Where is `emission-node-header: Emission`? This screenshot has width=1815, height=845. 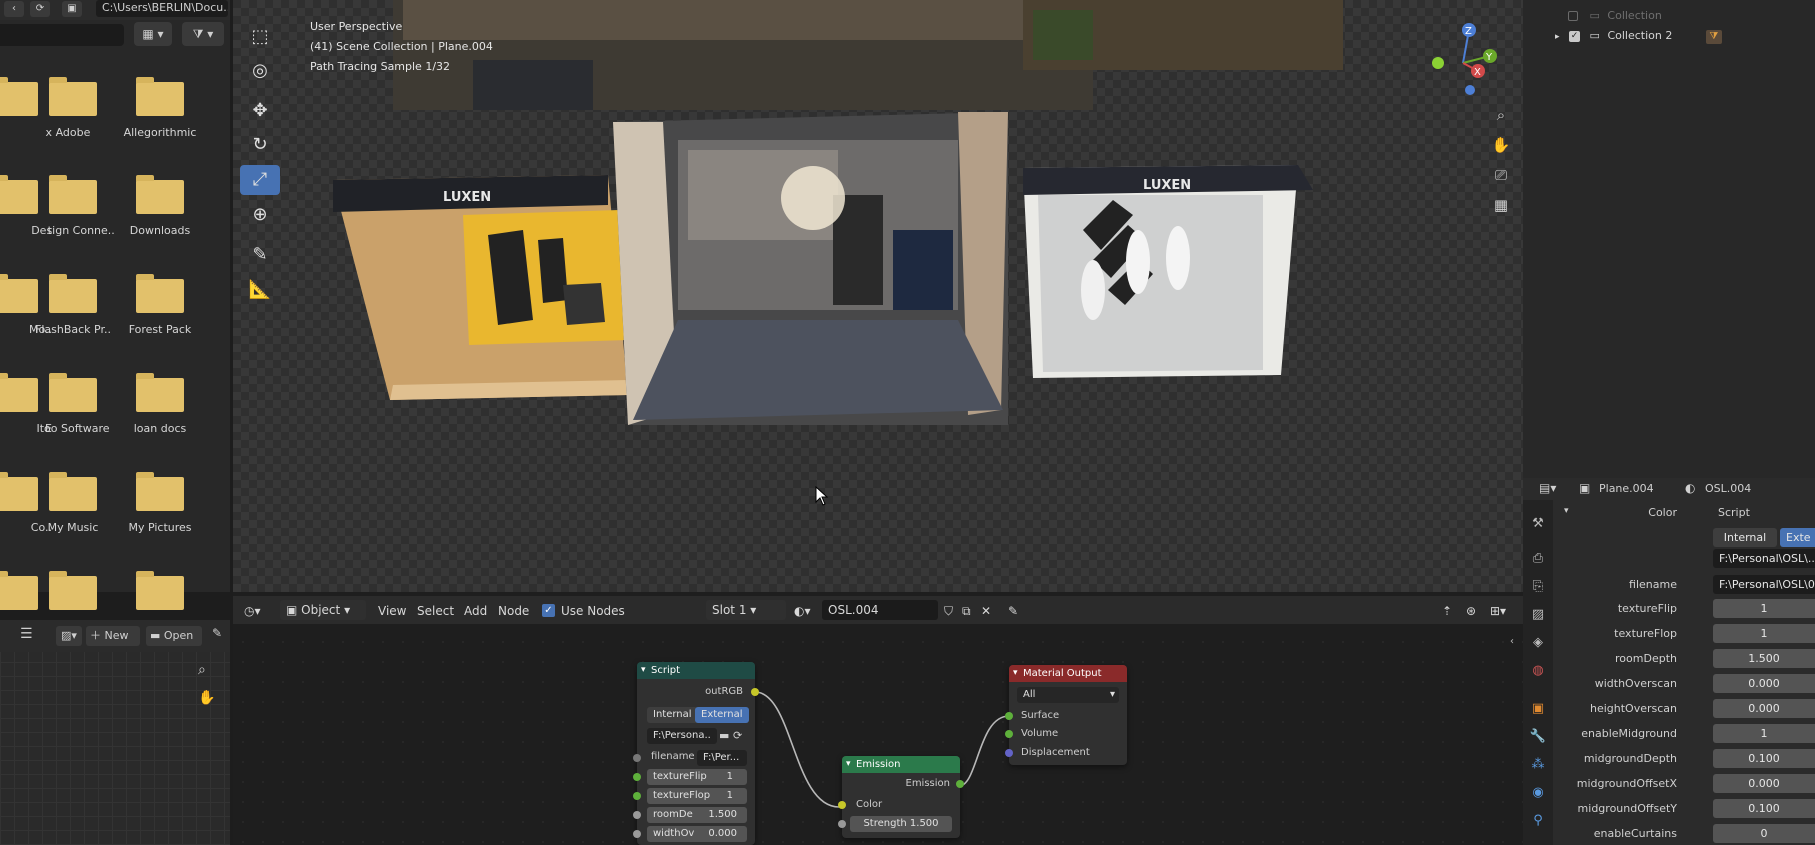 emission-node-header: Emission is located at coordinates (901, 764).